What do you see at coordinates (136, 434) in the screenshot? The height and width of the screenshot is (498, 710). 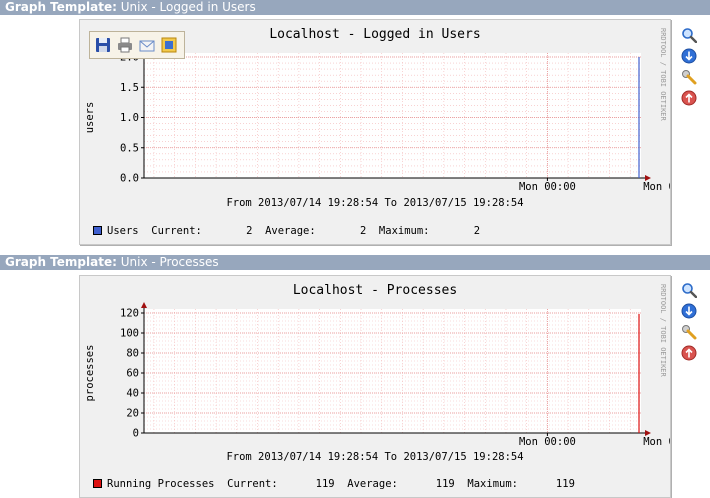 I see `y-tick-label: 0` at bounding box center [136, 434].